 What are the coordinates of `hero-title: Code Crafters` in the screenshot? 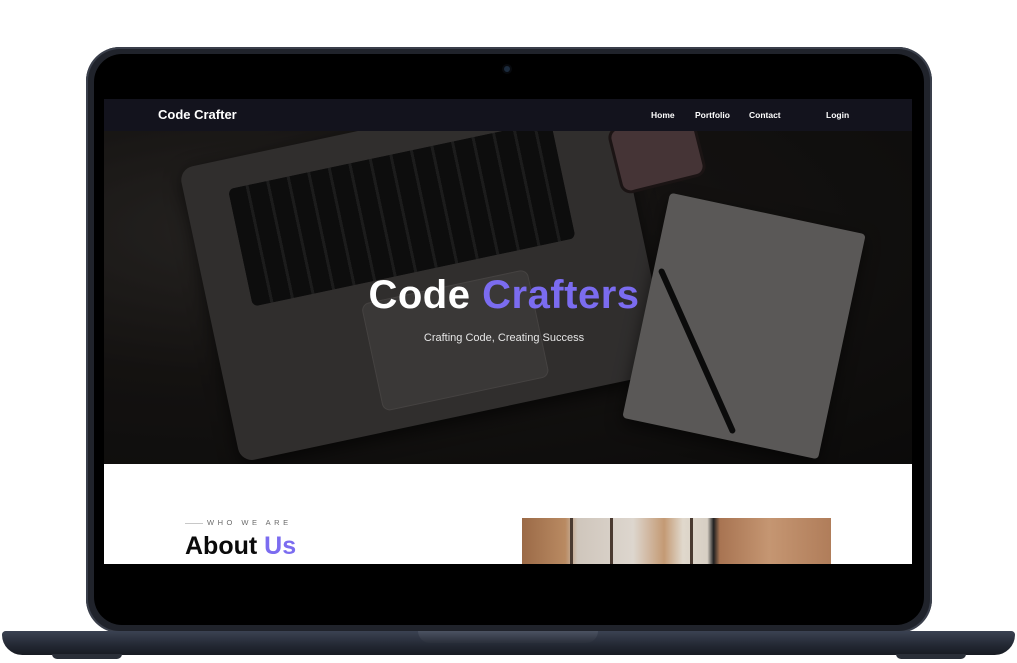 It's located at (504, 295).